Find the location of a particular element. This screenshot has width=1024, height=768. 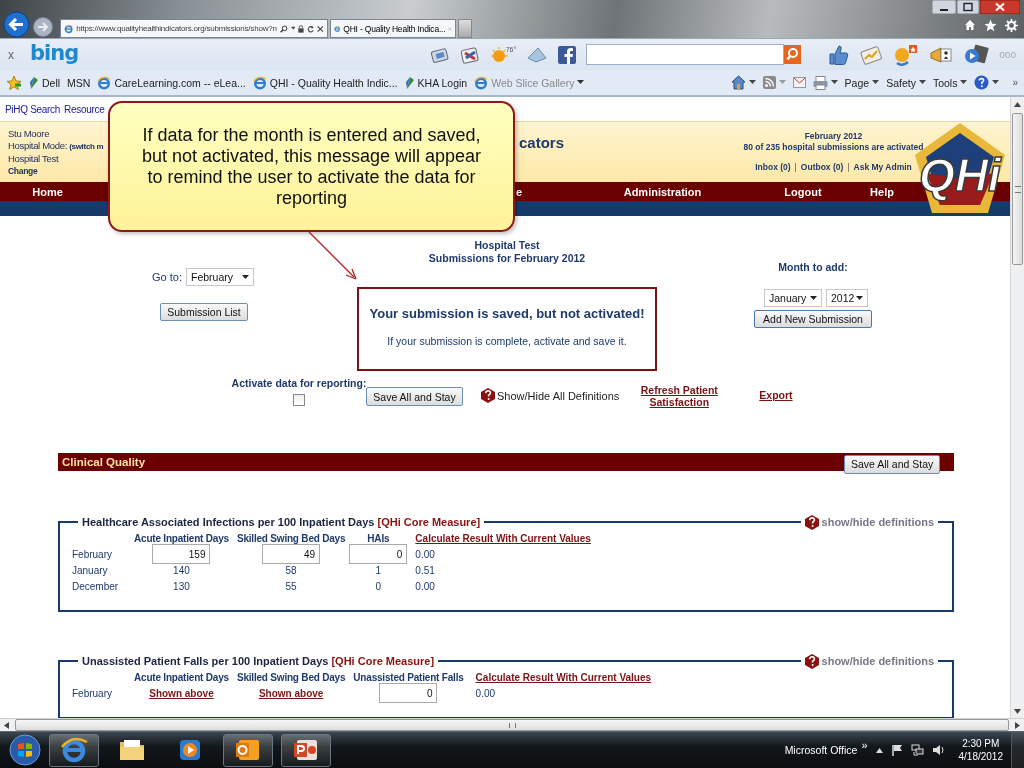

favorites-link: KHA Login is located at coordinates (436, 82).